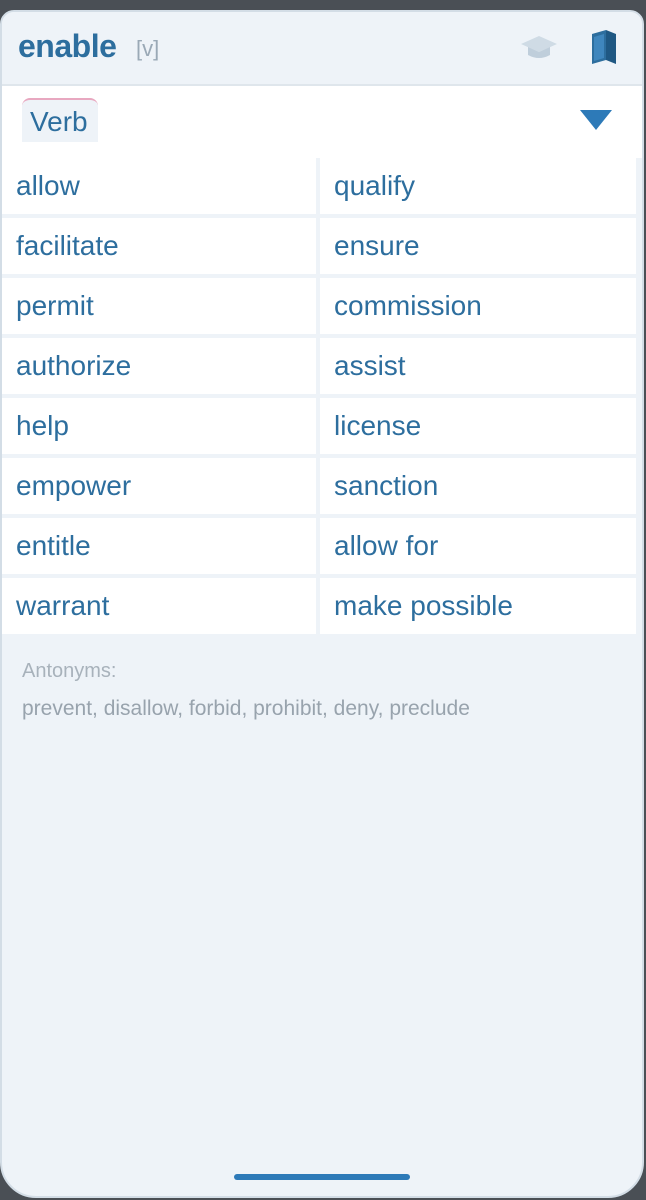  What do you see at coordinates (159, 426) in the screenshot?
I see `synonym-item: help` at bounding box center [159, 426].